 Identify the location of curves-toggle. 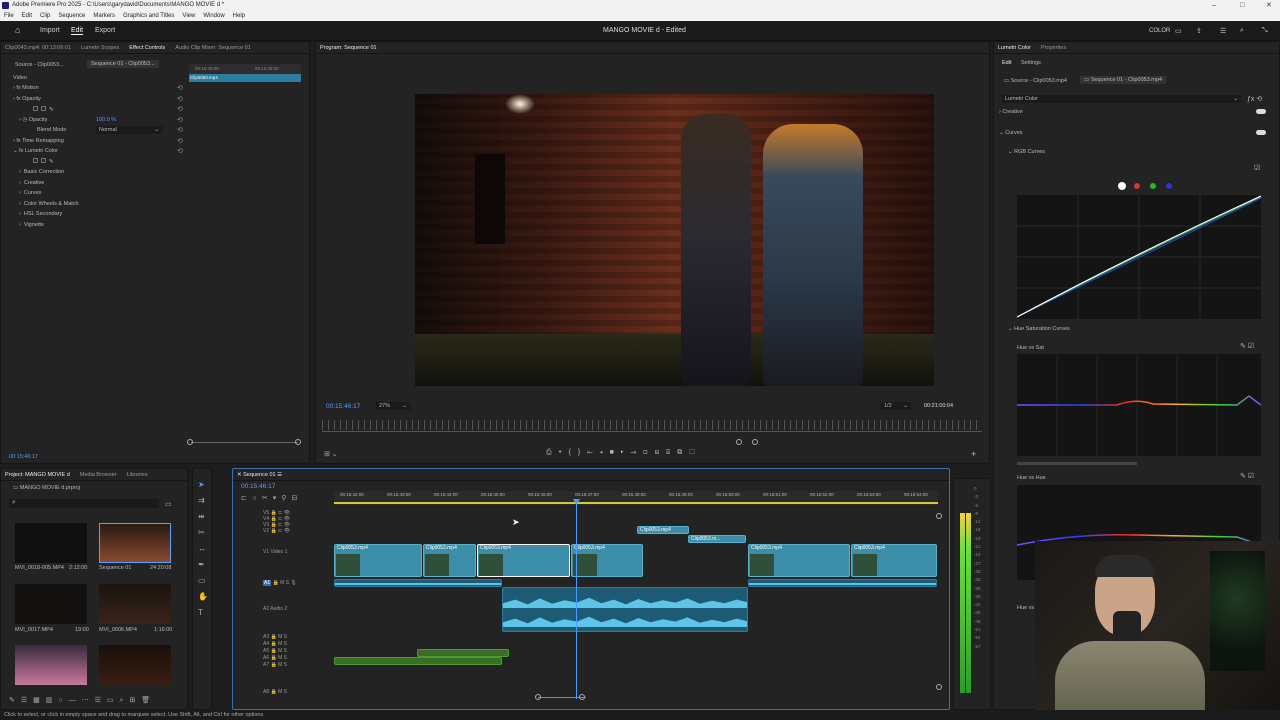
(1261, 132).